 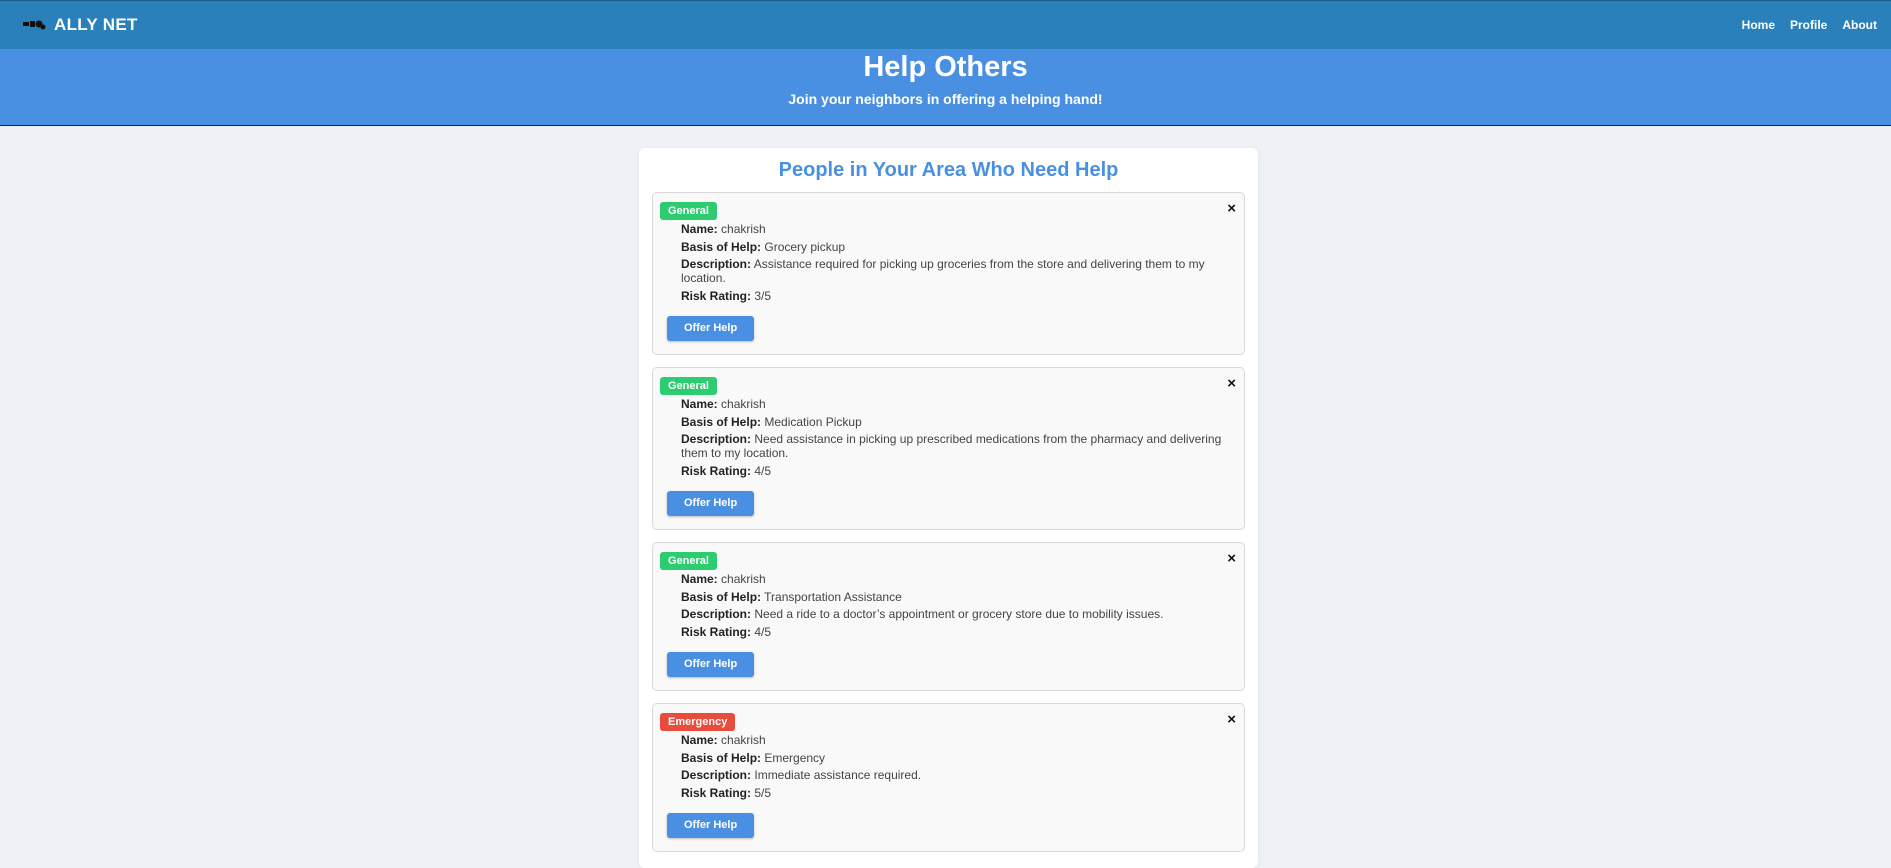 What do you see at coordinates (958, 247) in the screenshot?
I see `basis-field: Basis of Help: Grocery pickup` at bounding box center [958, 247].